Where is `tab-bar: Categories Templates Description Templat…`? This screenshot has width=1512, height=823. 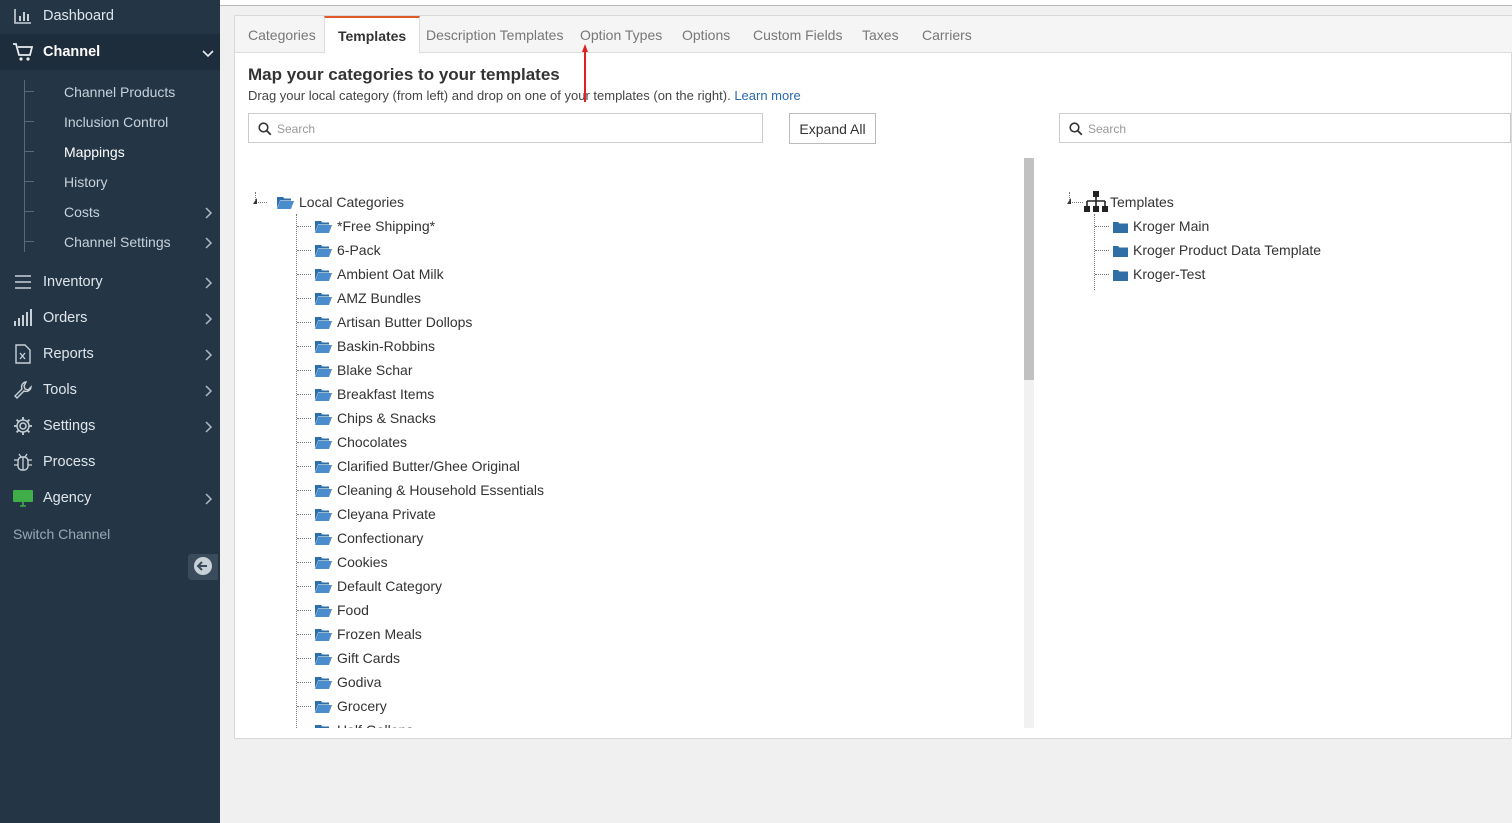
tab-bar: Categories Templates Description Templat… is located at coordinates (873, 35).